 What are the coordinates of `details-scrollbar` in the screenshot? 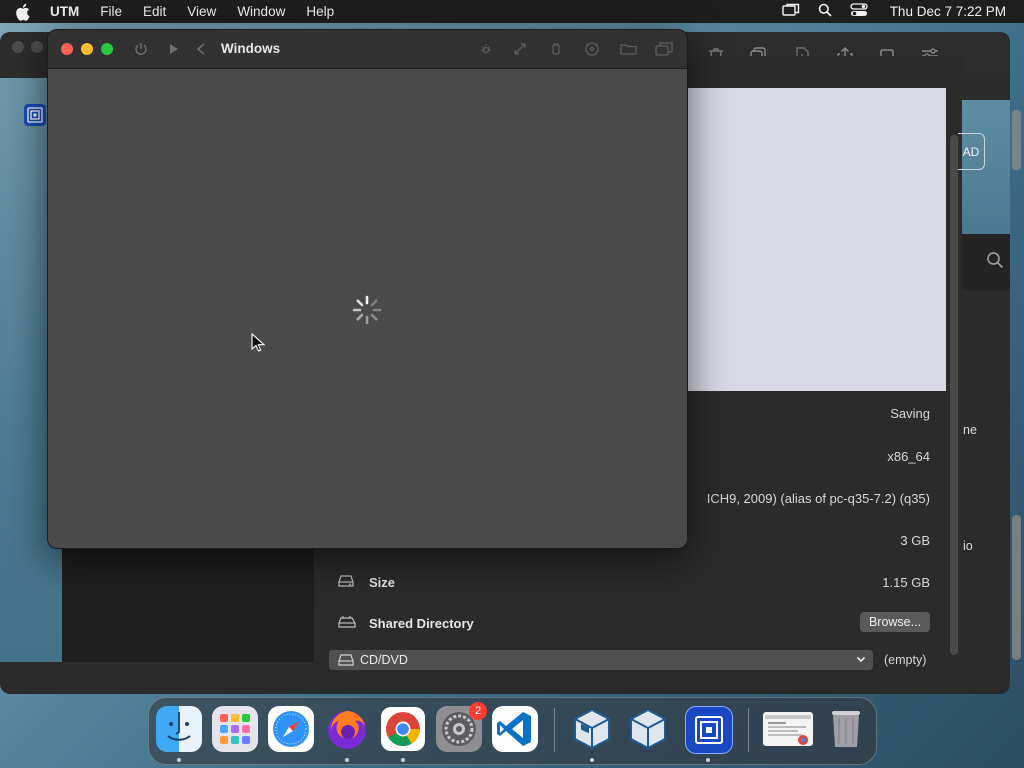 It's located at (954, 395).